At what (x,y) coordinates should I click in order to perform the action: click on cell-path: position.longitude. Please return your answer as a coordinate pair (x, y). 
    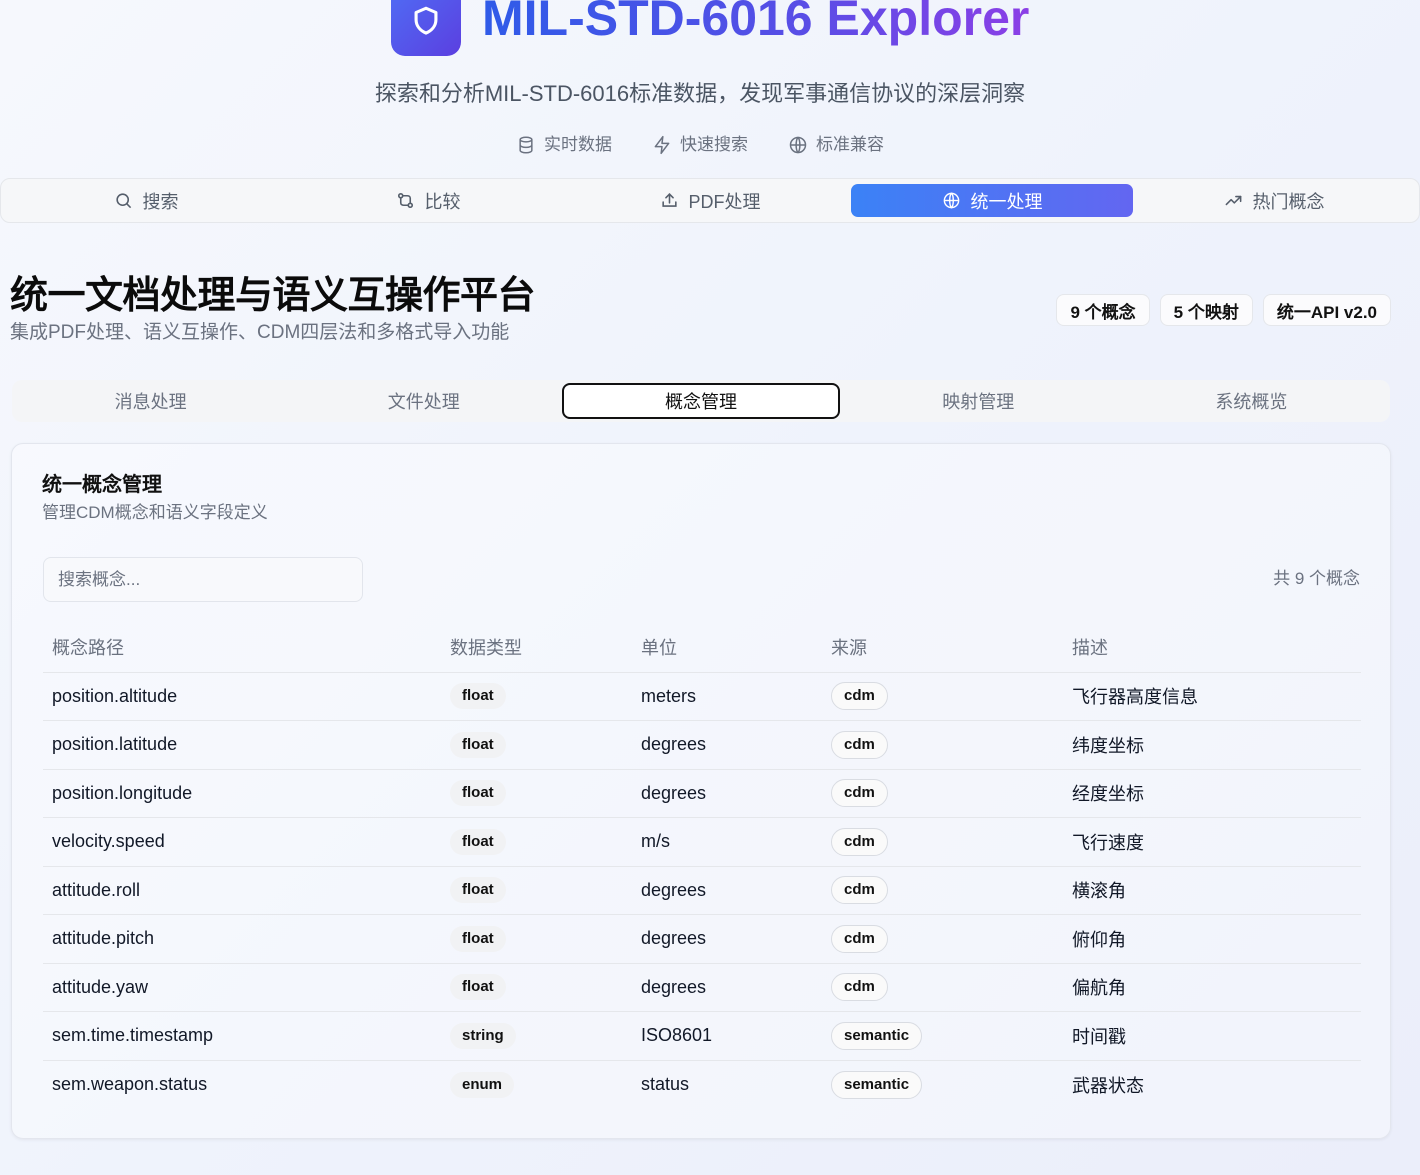
    Looking at the image, I should click on (242, 793).